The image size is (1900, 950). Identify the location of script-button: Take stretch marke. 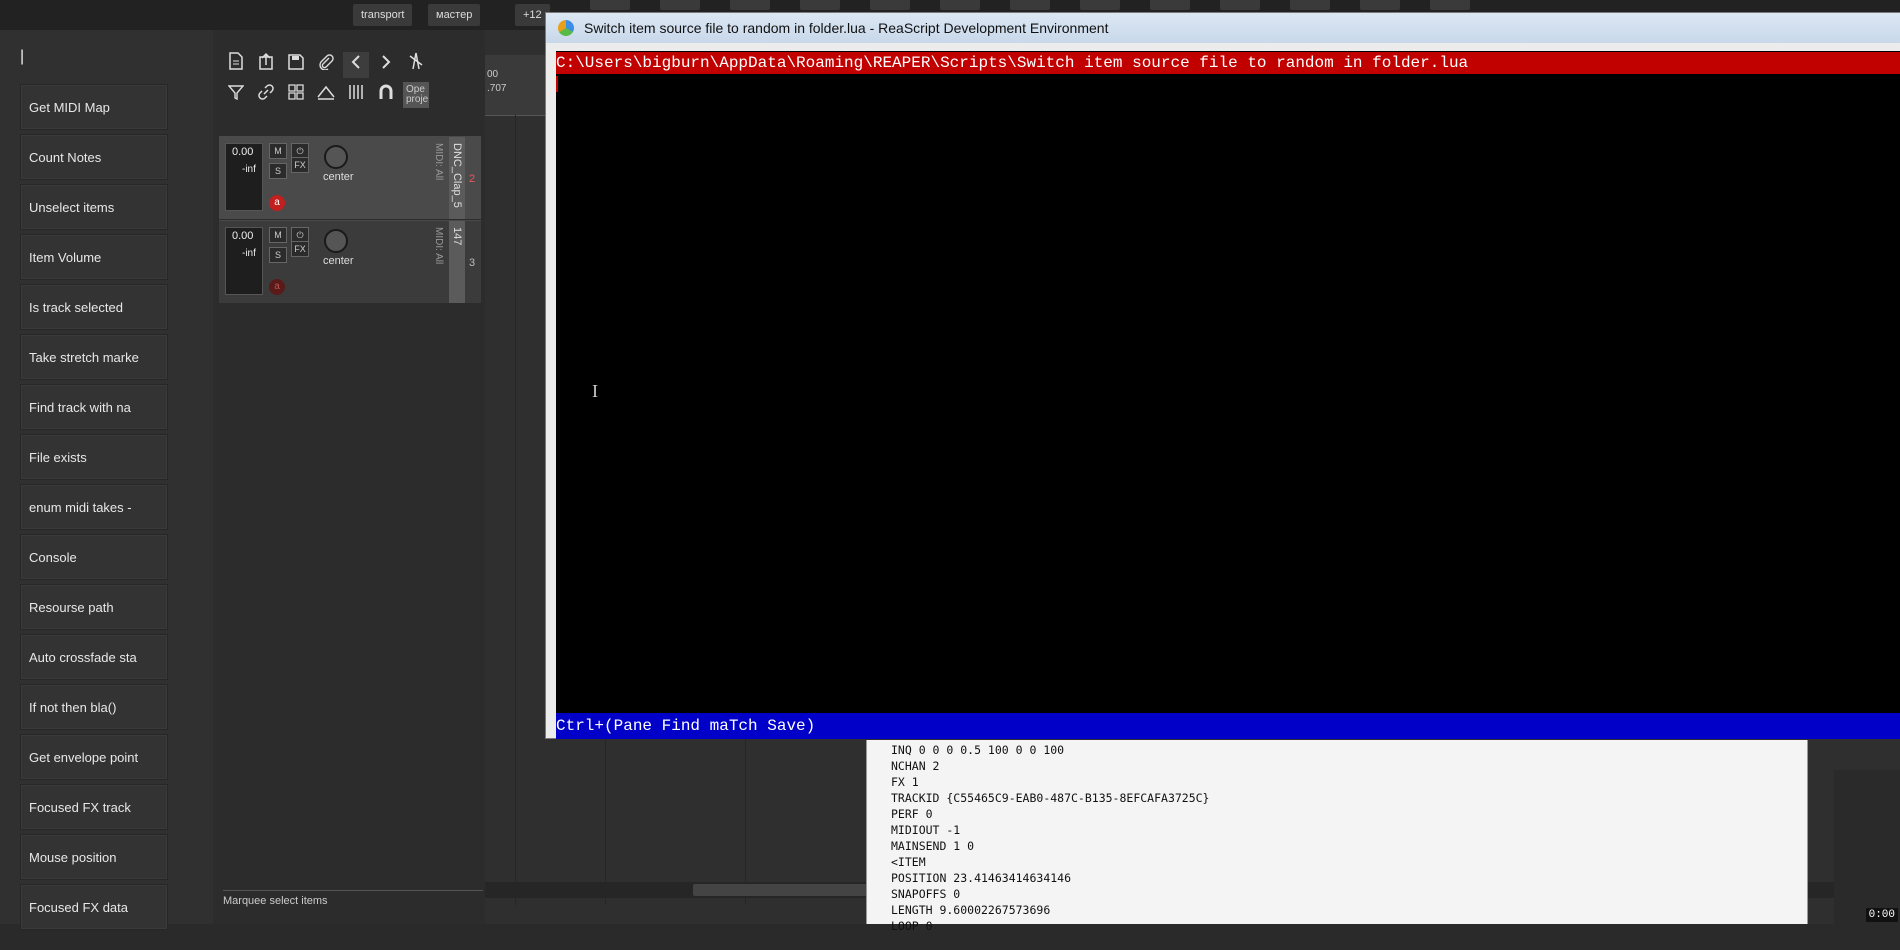
(94, 357).